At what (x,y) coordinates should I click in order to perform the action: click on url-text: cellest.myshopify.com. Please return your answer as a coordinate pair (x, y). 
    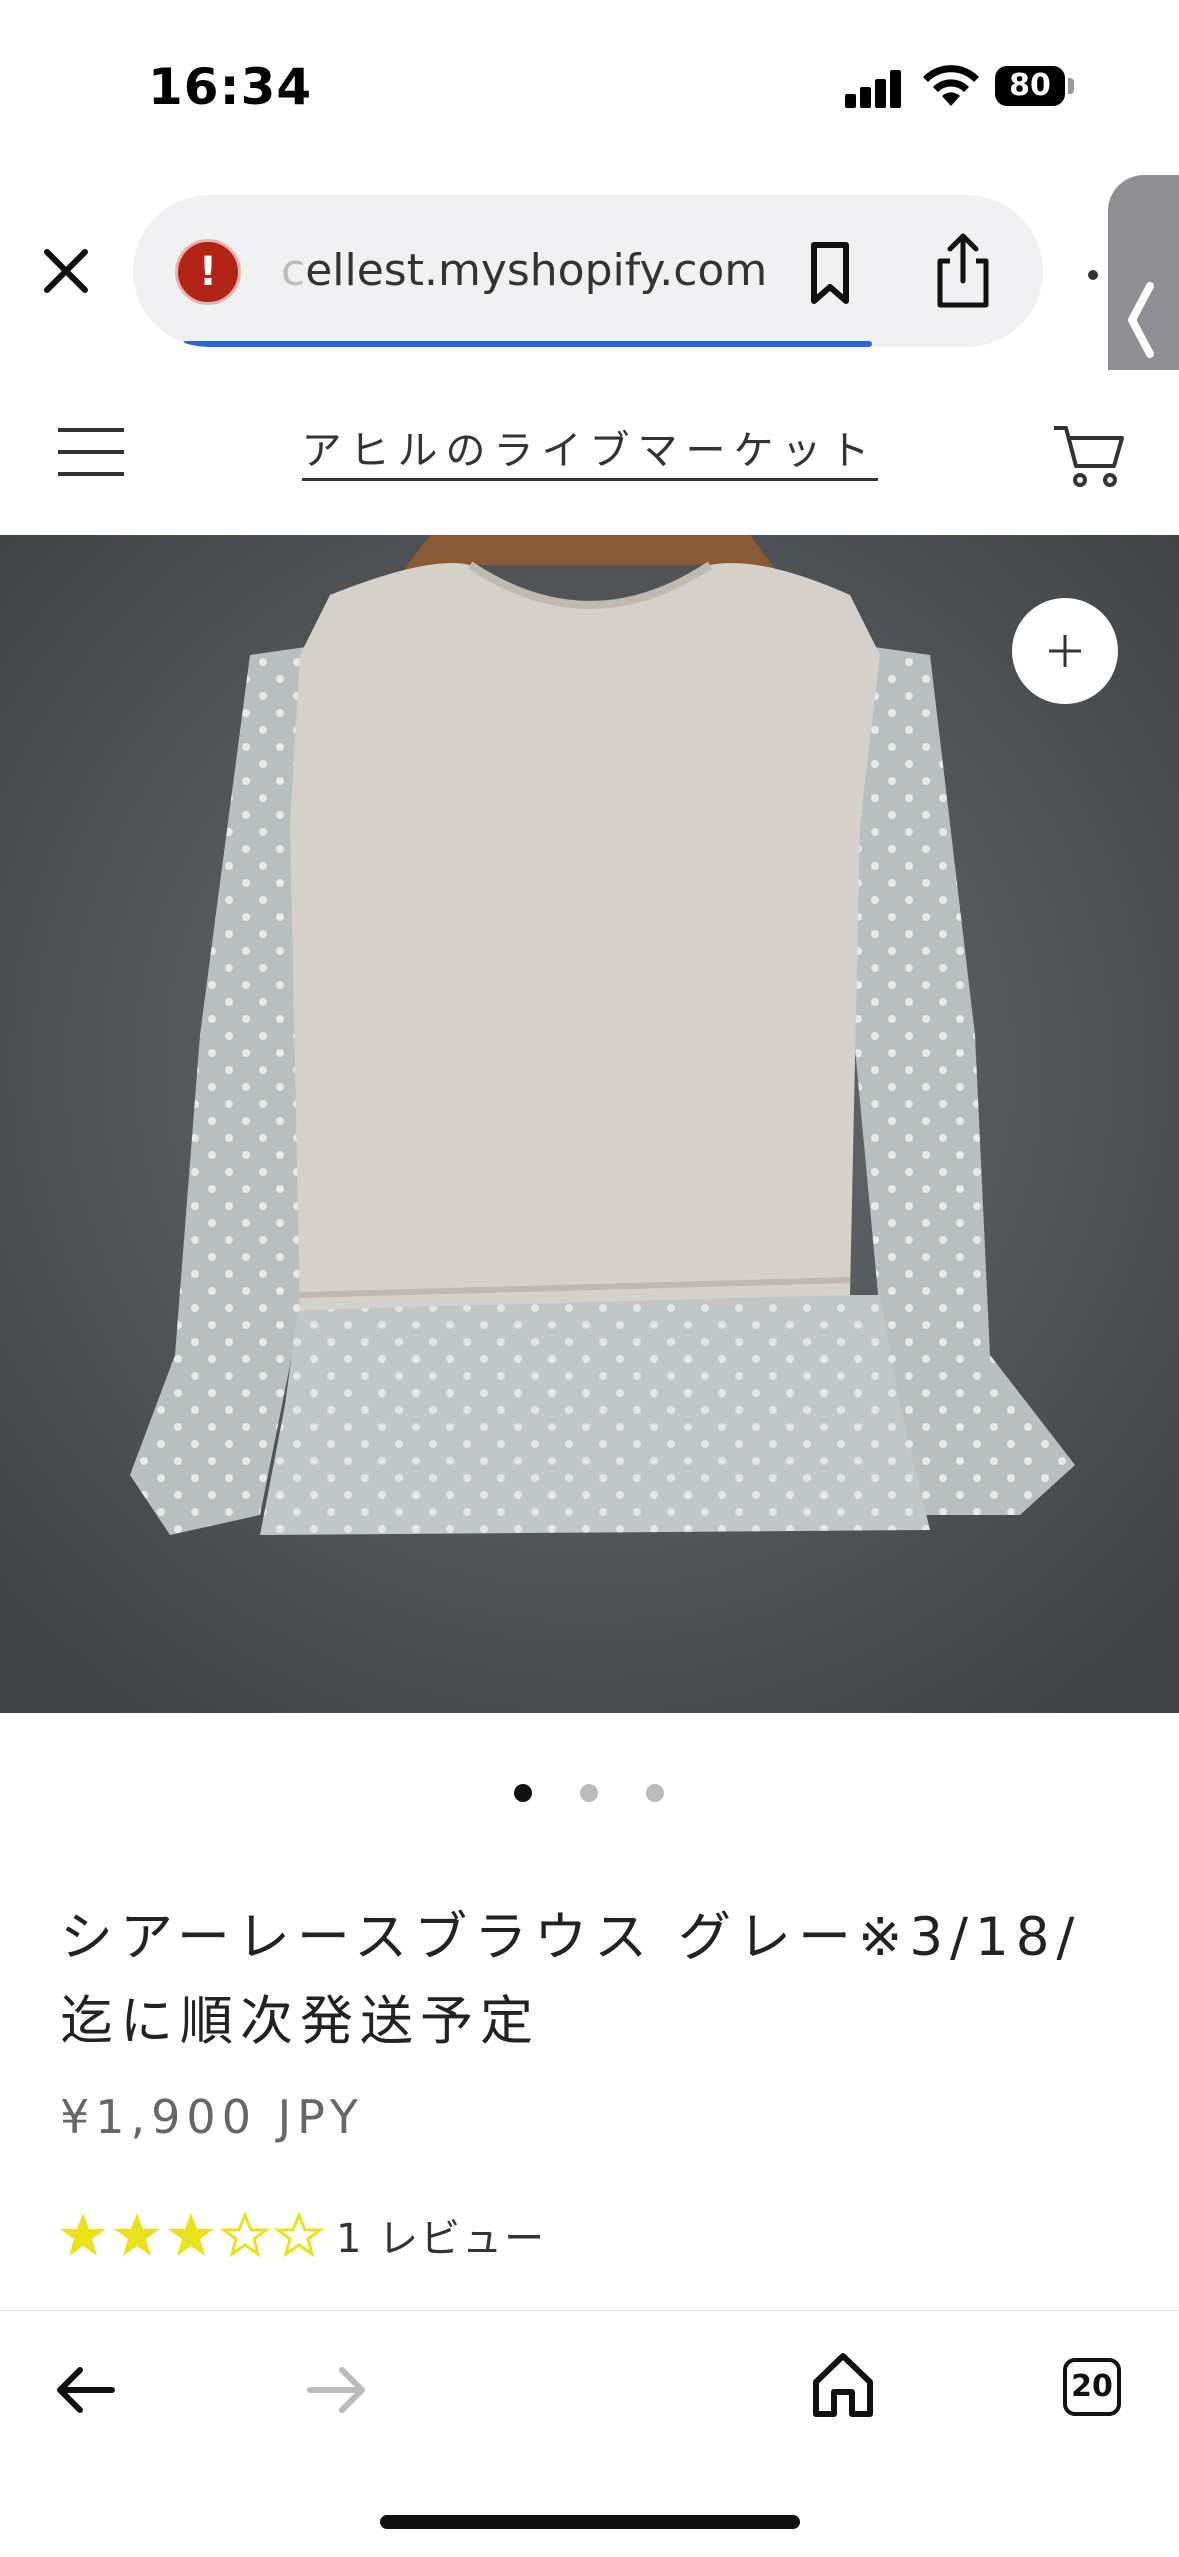
    Looking at the image, I should click on (524, 270).